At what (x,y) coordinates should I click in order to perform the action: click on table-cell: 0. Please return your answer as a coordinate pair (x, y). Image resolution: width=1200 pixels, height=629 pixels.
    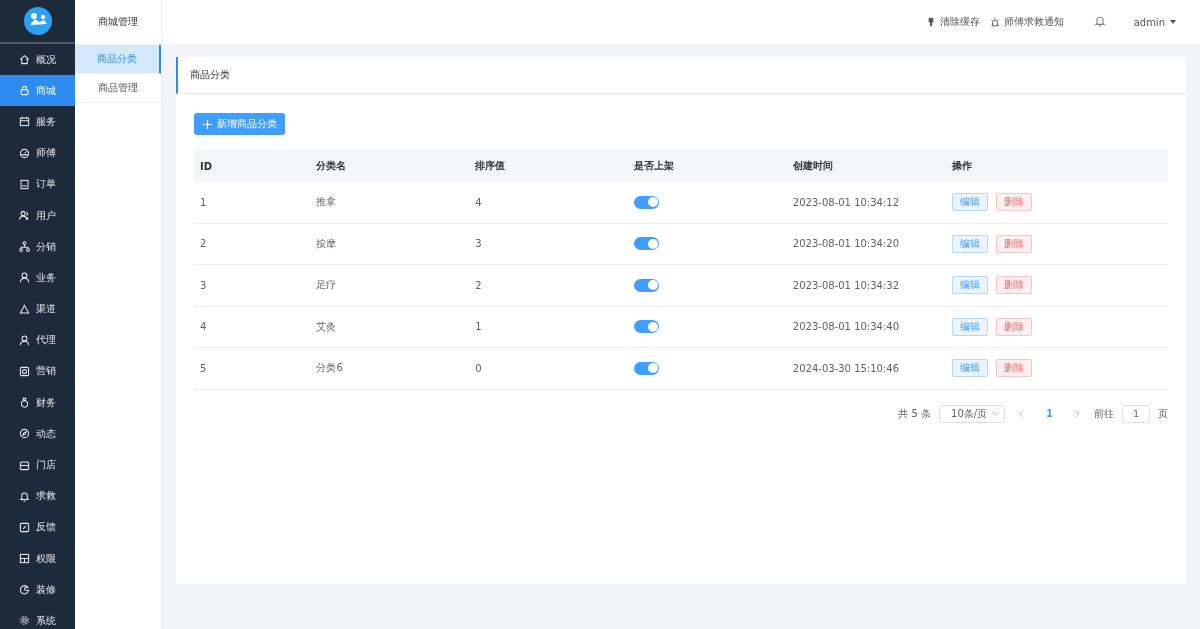
    Looking at the image, I should click on (549, 368).